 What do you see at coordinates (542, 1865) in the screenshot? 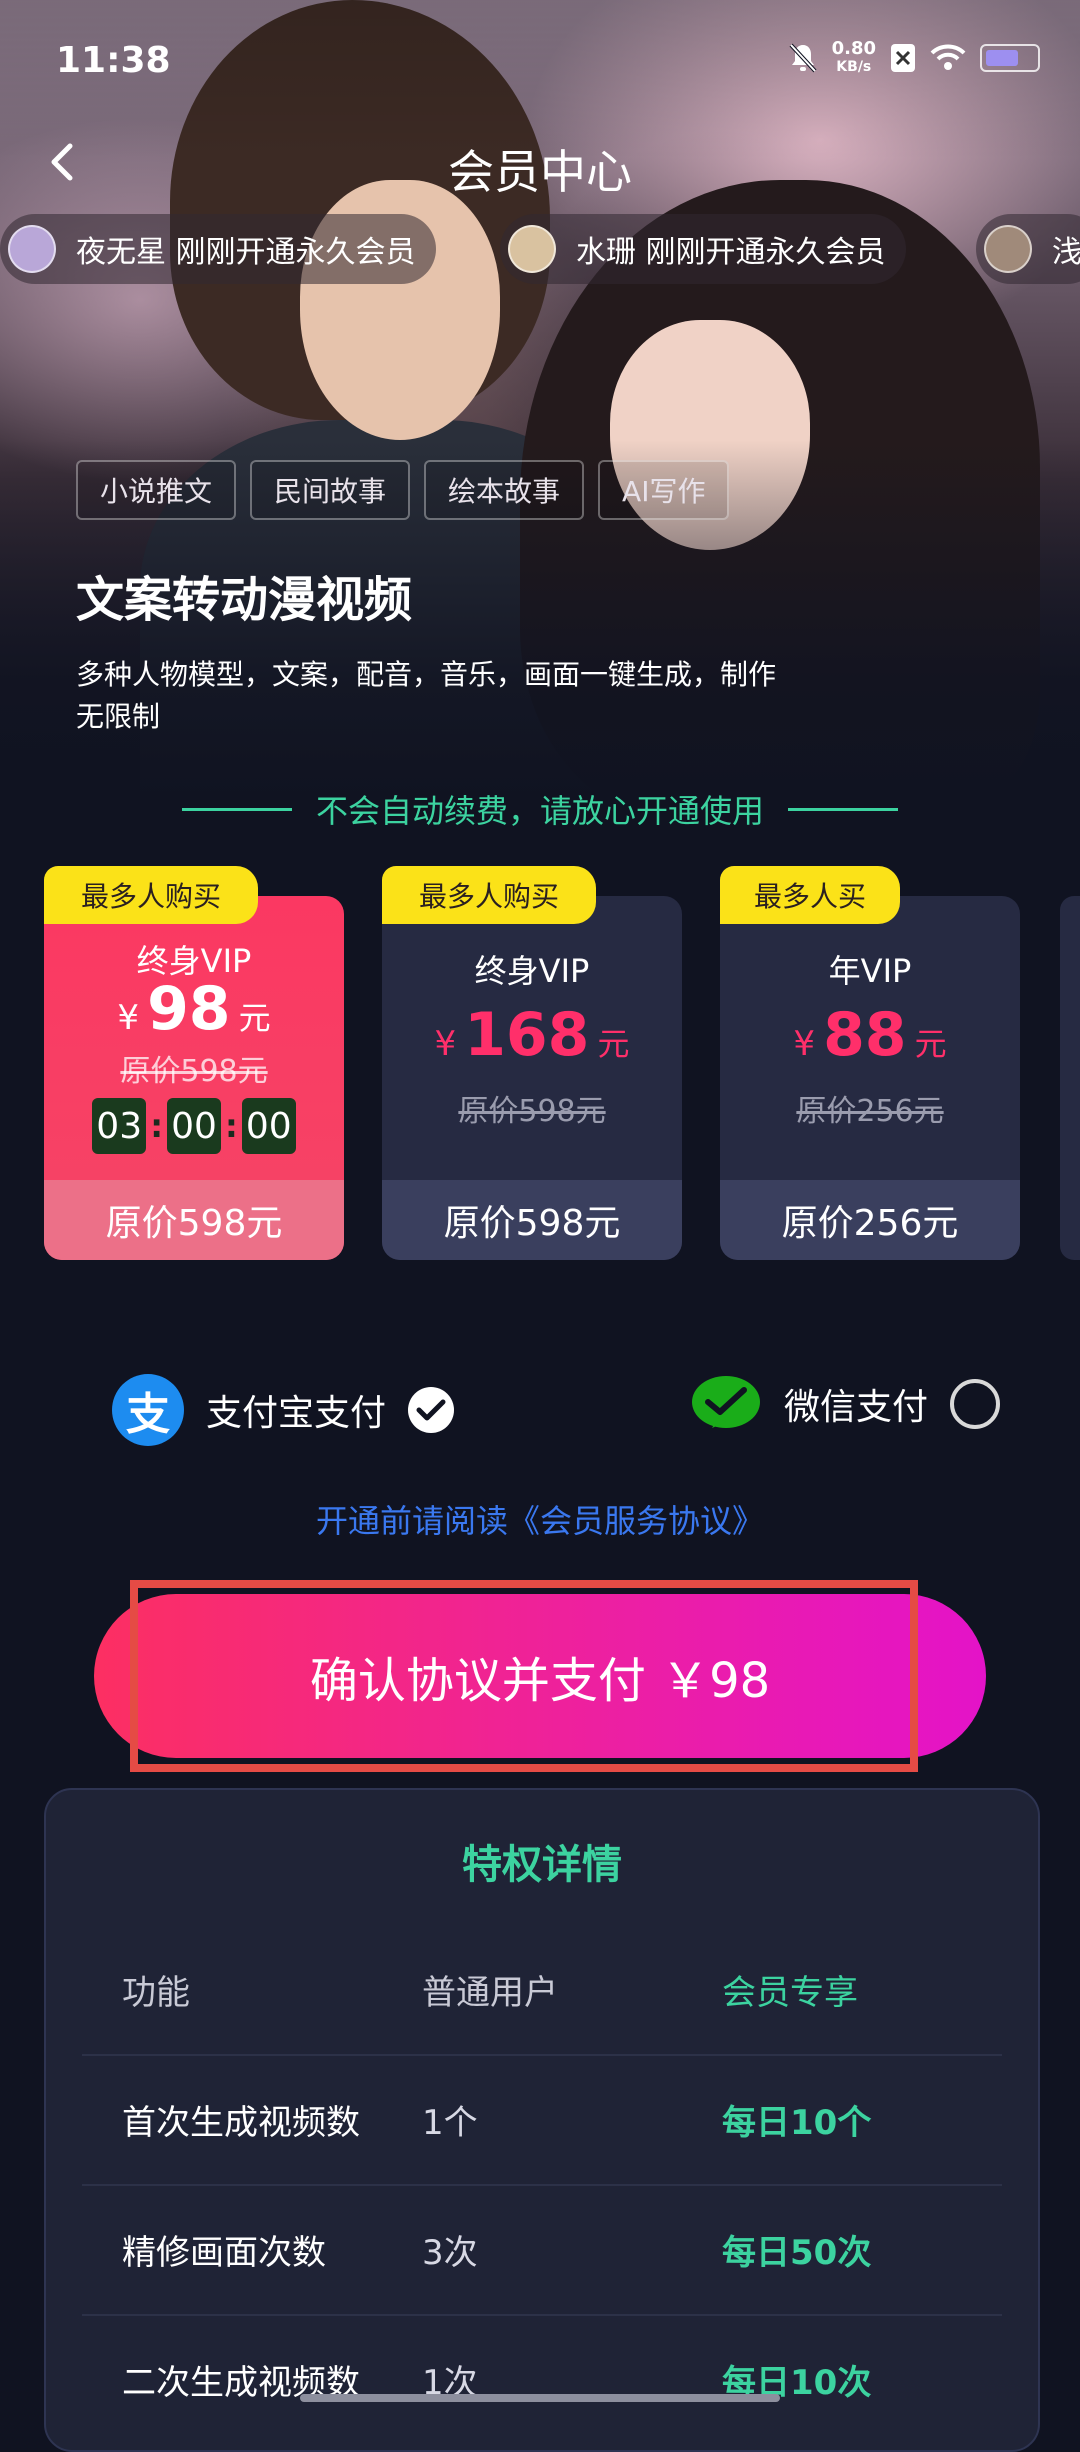
I see `privileges-title: 特权详情` at bounding box center [542, 1865].